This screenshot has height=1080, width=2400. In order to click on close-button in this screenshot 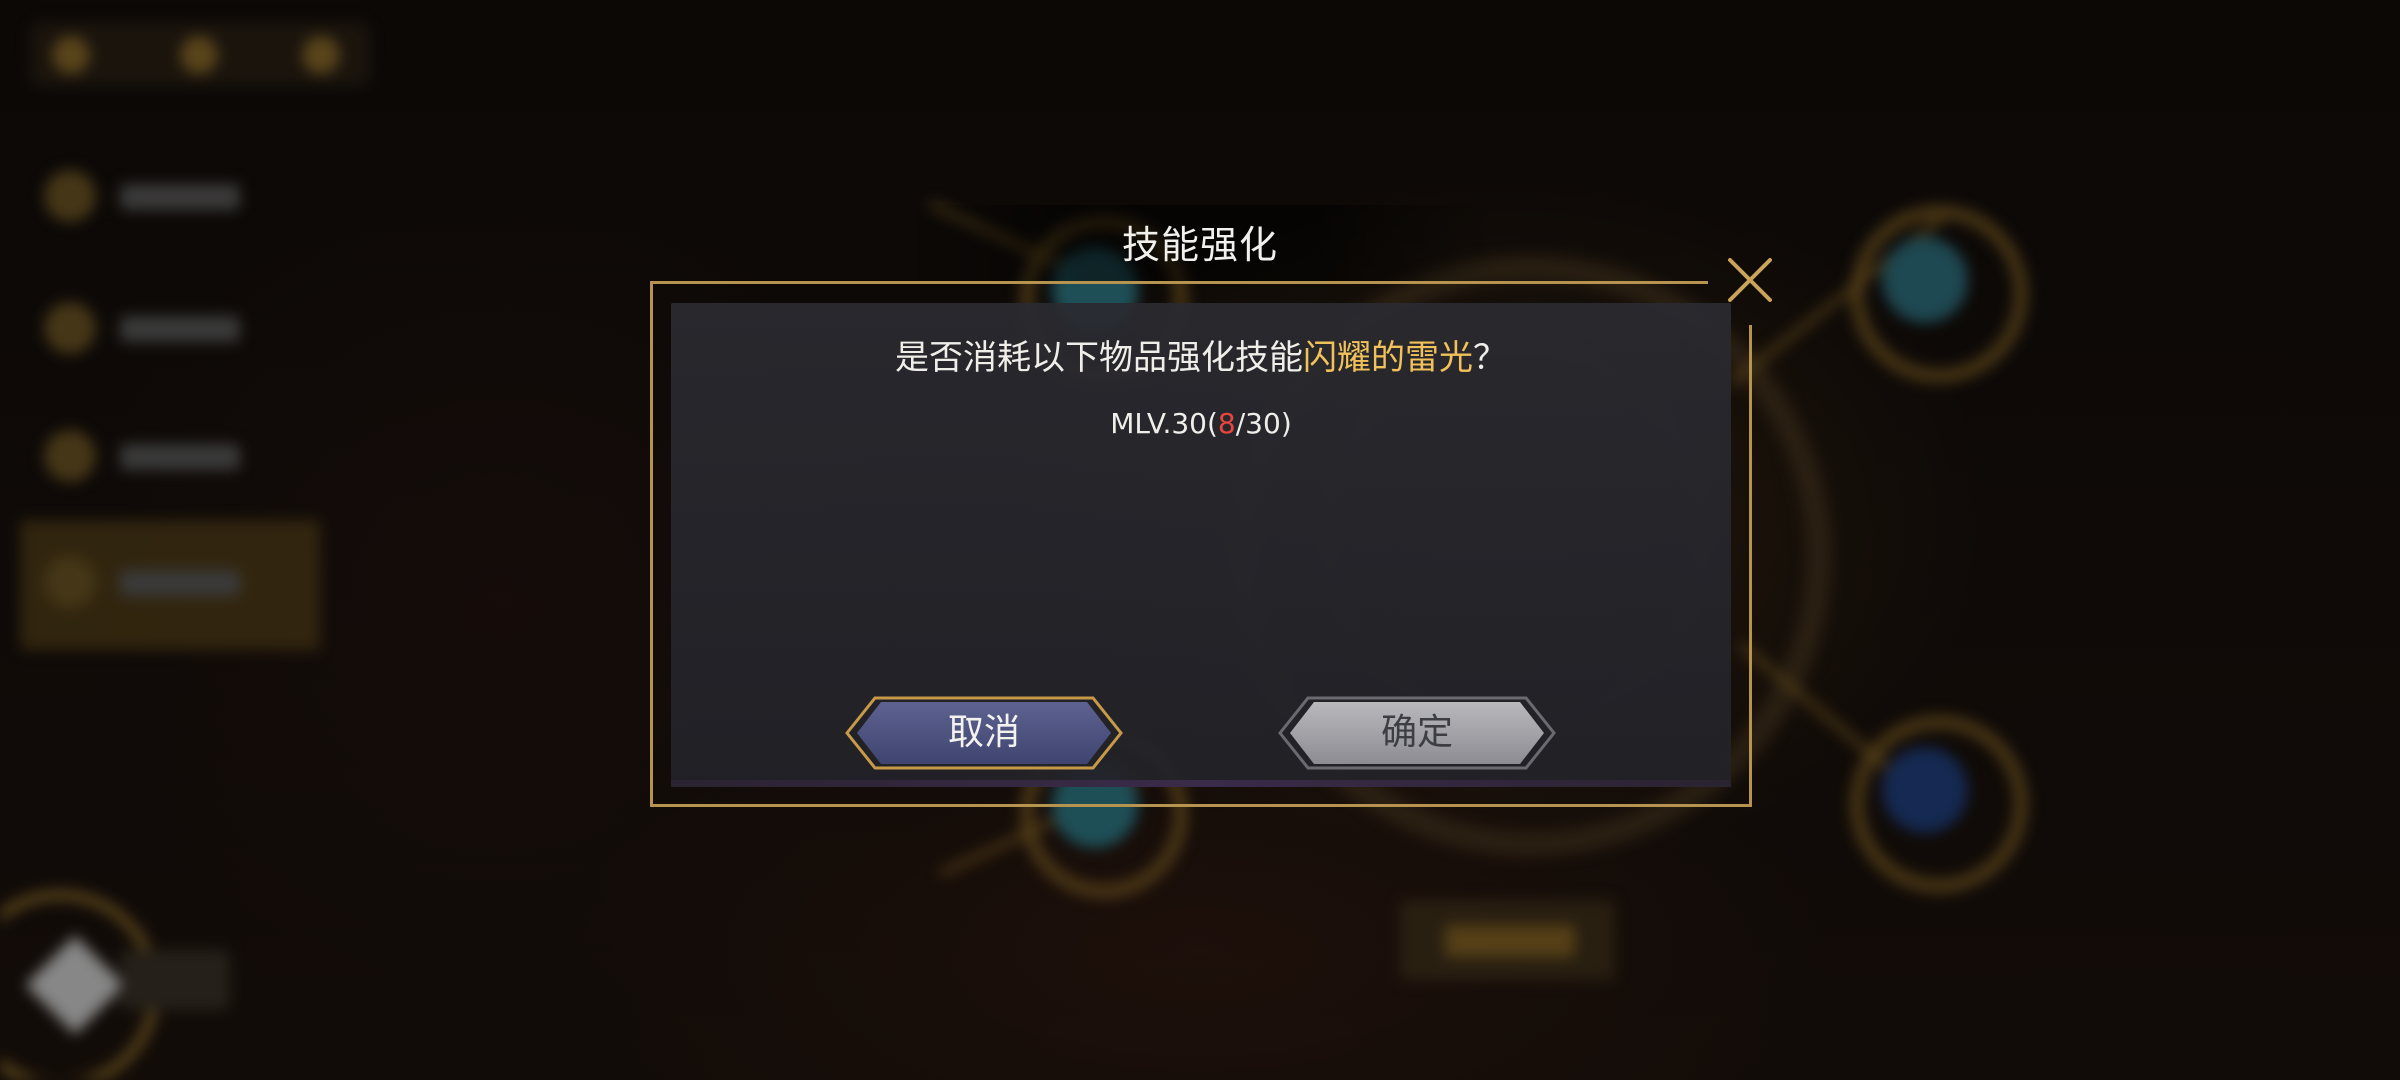, I will do `click(1750, 280)`.